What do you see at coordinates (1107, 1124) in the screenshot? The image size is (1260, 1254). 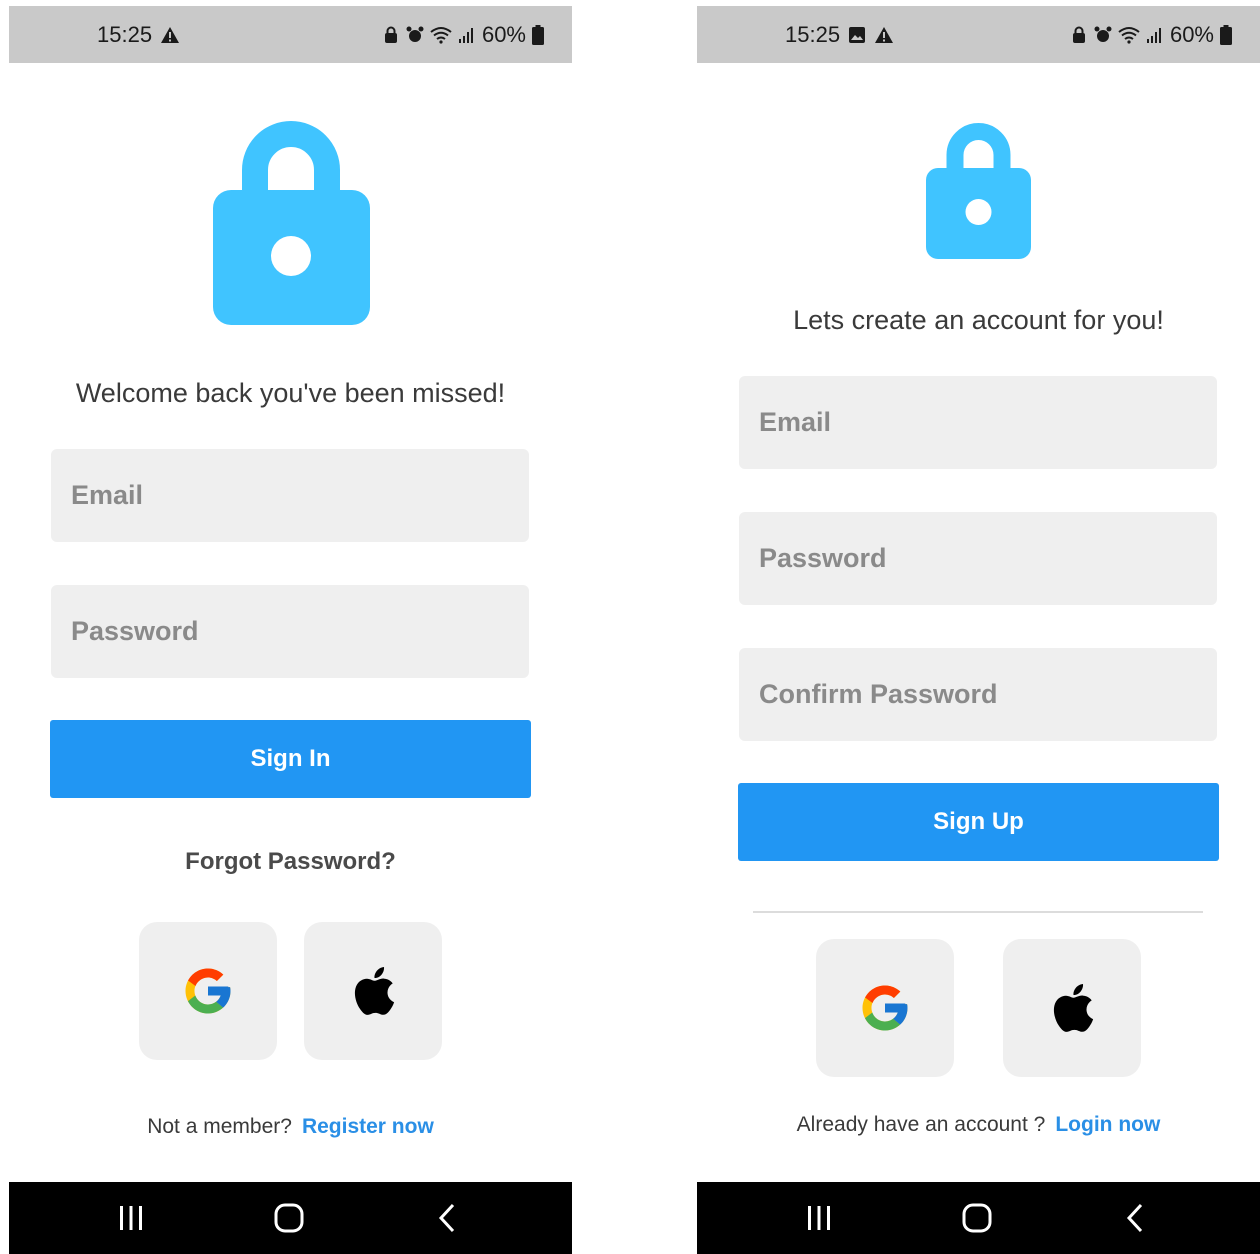 I see `login-now-link: Login now` at bounding box center [1107, 1124].